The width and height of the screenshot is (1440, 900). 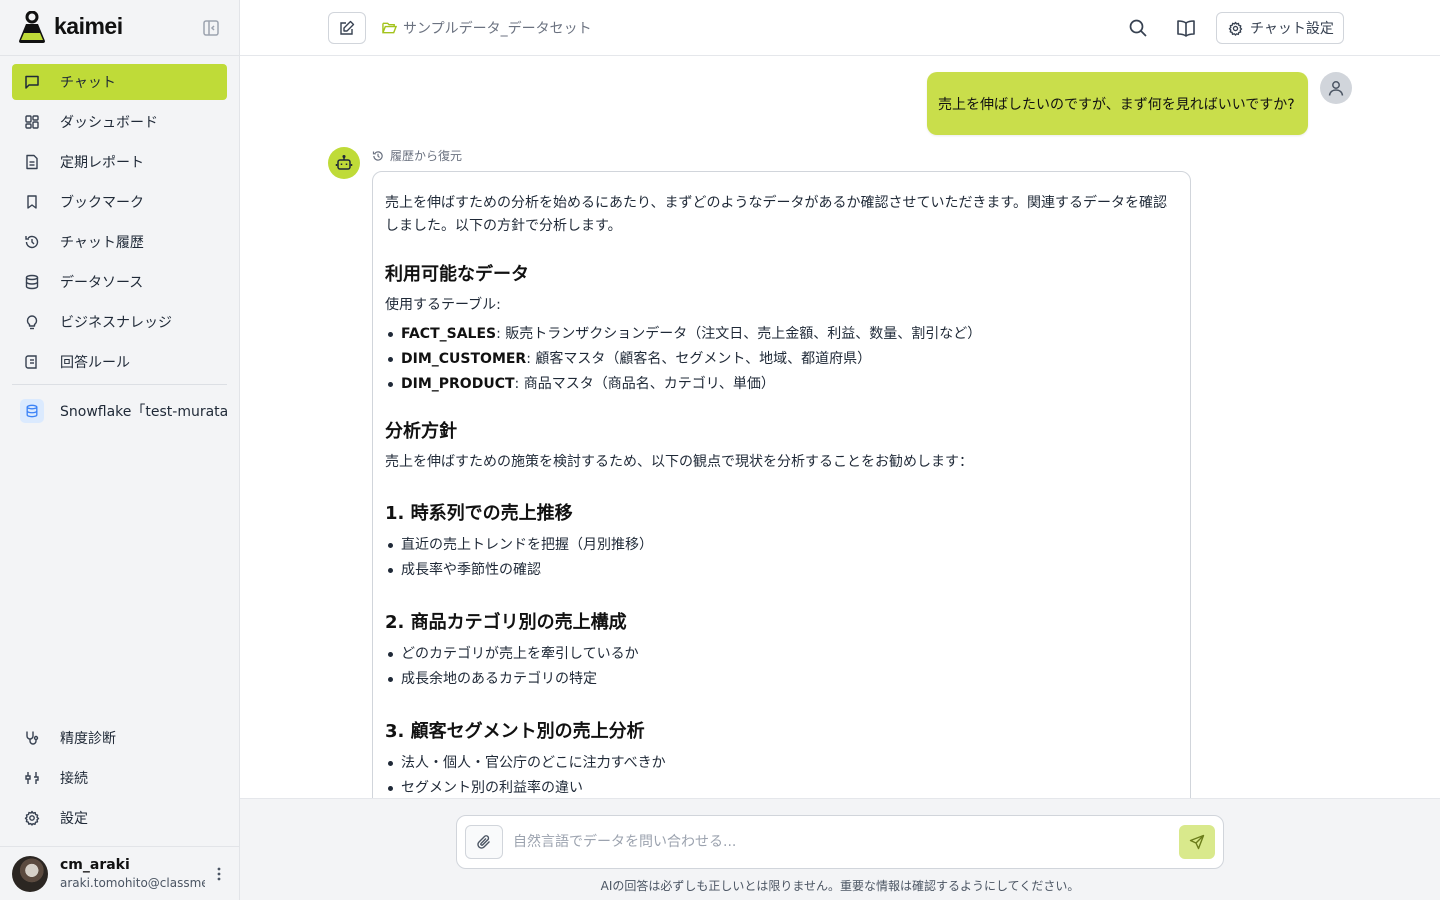 What do you see at coordinates (464, 359) in the screenshot?
I see `table-name: DIM_CUSTOMER` at bounding box center [464, 359].